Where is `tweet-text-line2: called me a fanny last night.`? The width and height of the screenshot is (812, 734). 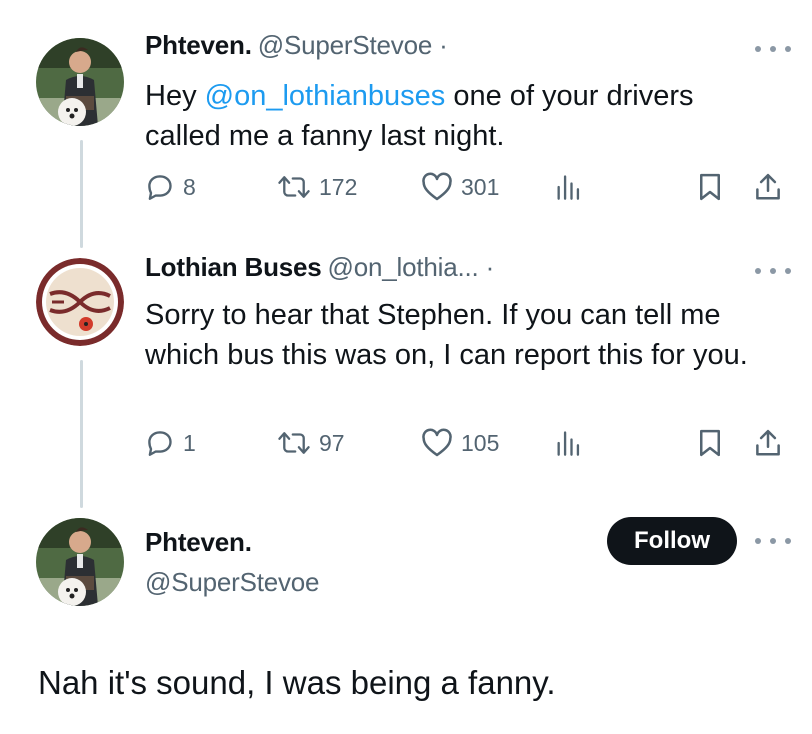
tweet-text-line2: called me a fanny last night. is located at coordinates (325, 136).